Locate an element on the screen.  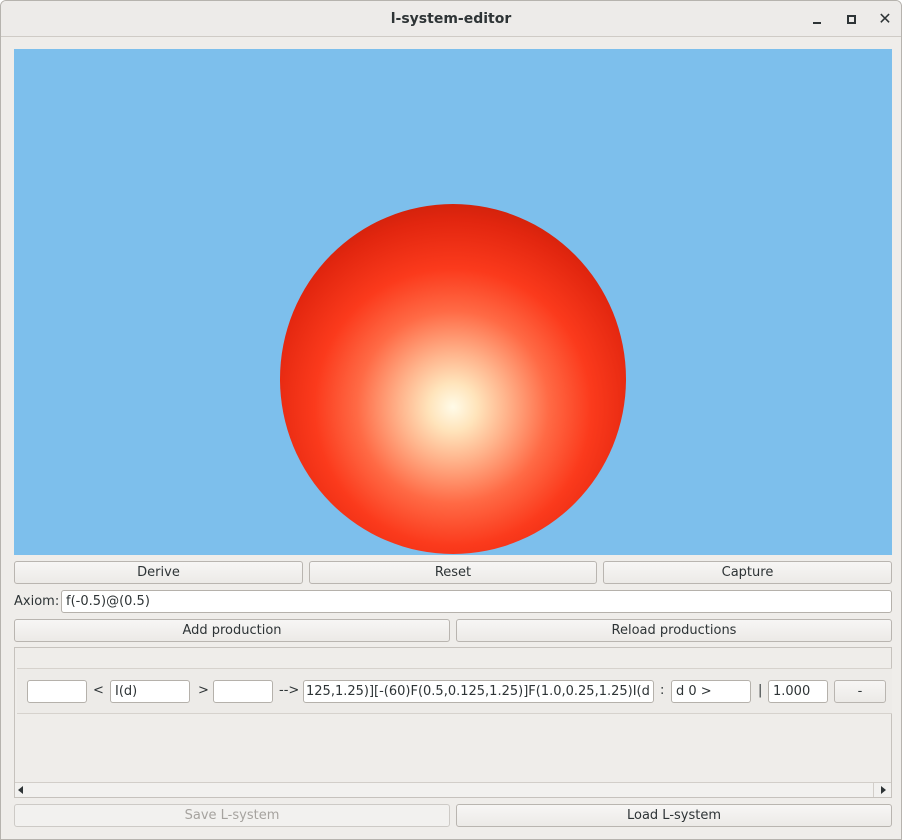
reset-button: Reset is located at coordinates (453, 572).